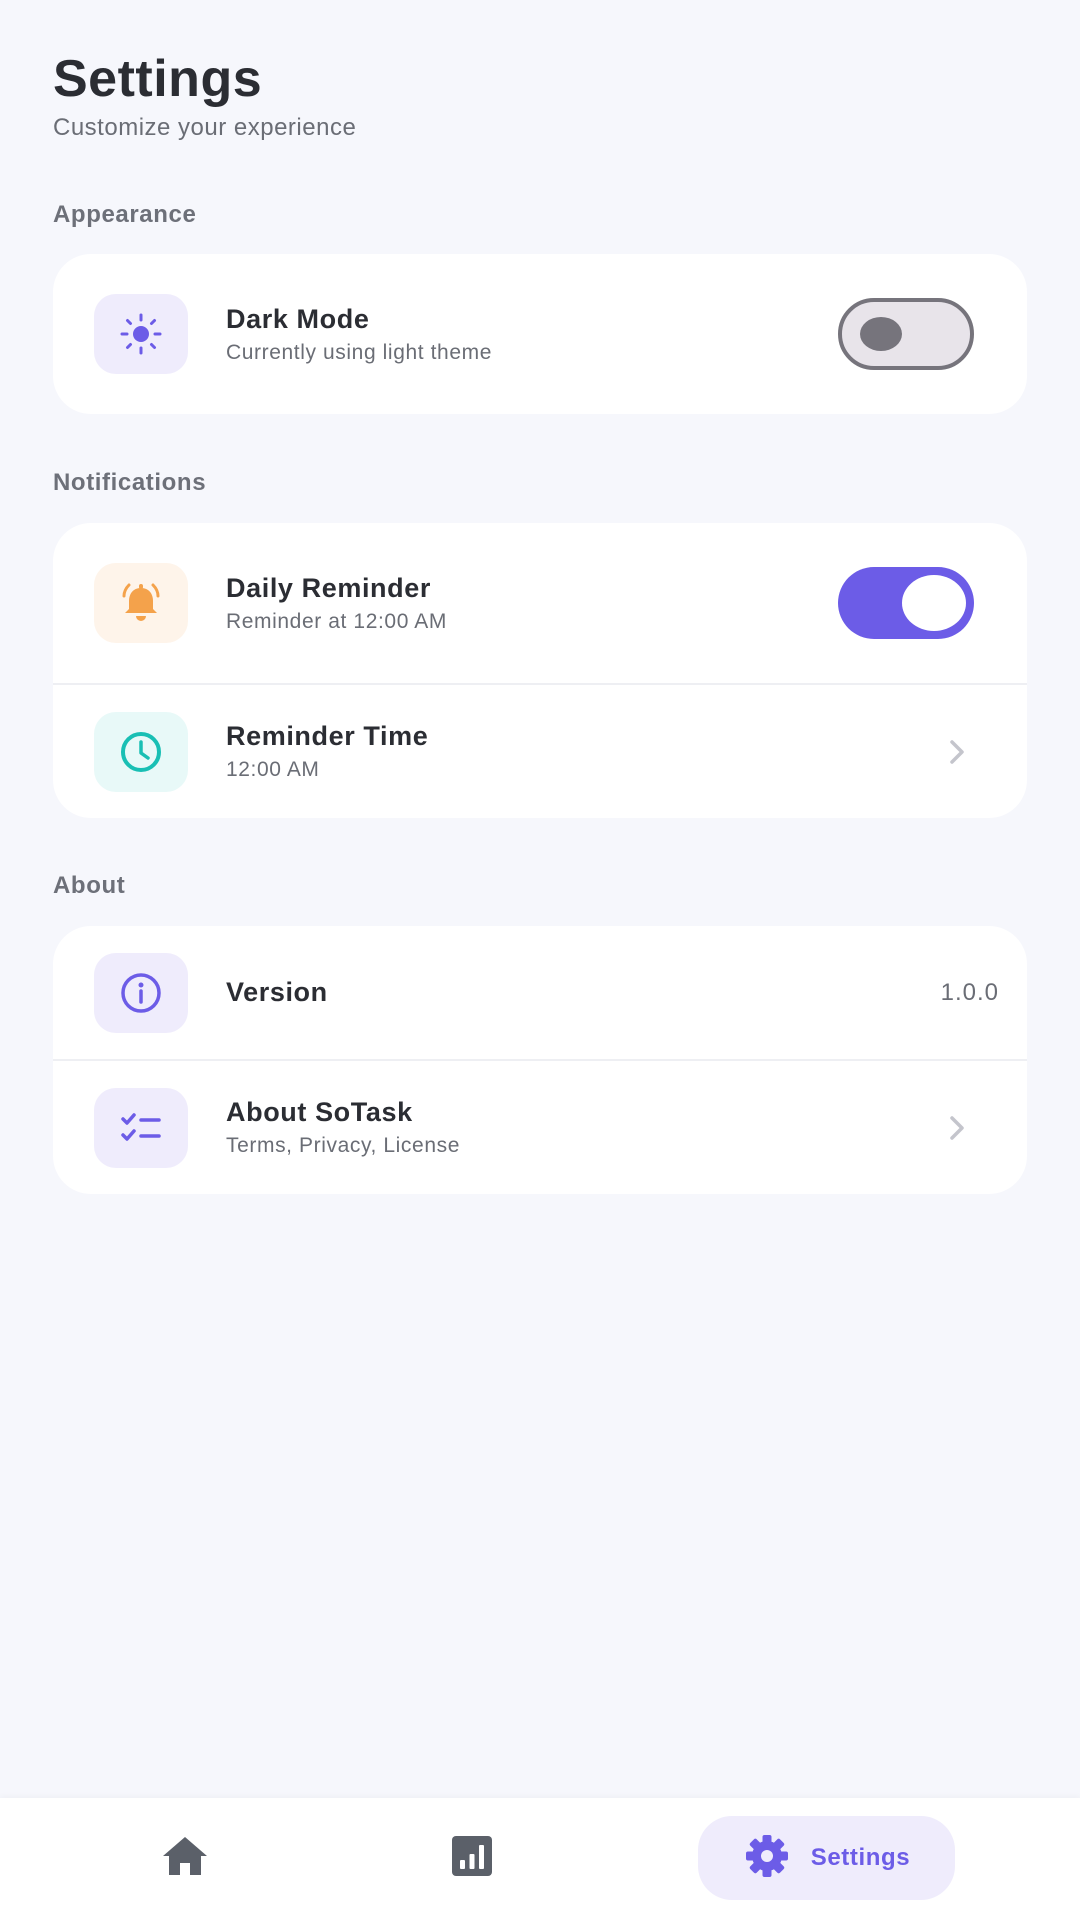 Image resolution: width=1080 pixels, height=1920 pixels. Describe the element at coordinates (141, 992) in the screenshot. I see `info-icon` at that location.